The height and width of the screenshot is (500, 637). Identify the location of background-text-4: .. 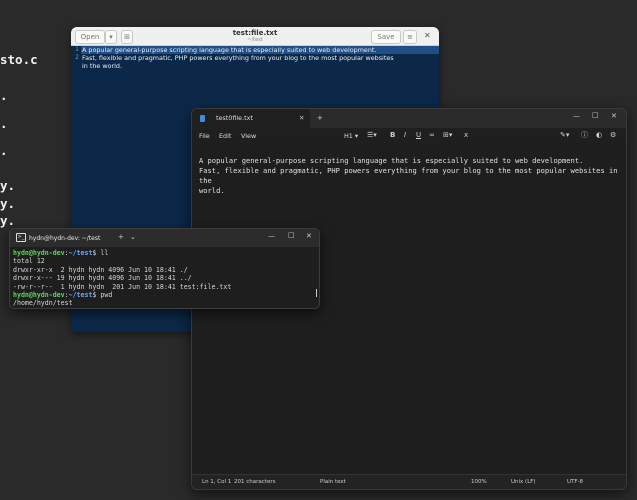
(4, 150).